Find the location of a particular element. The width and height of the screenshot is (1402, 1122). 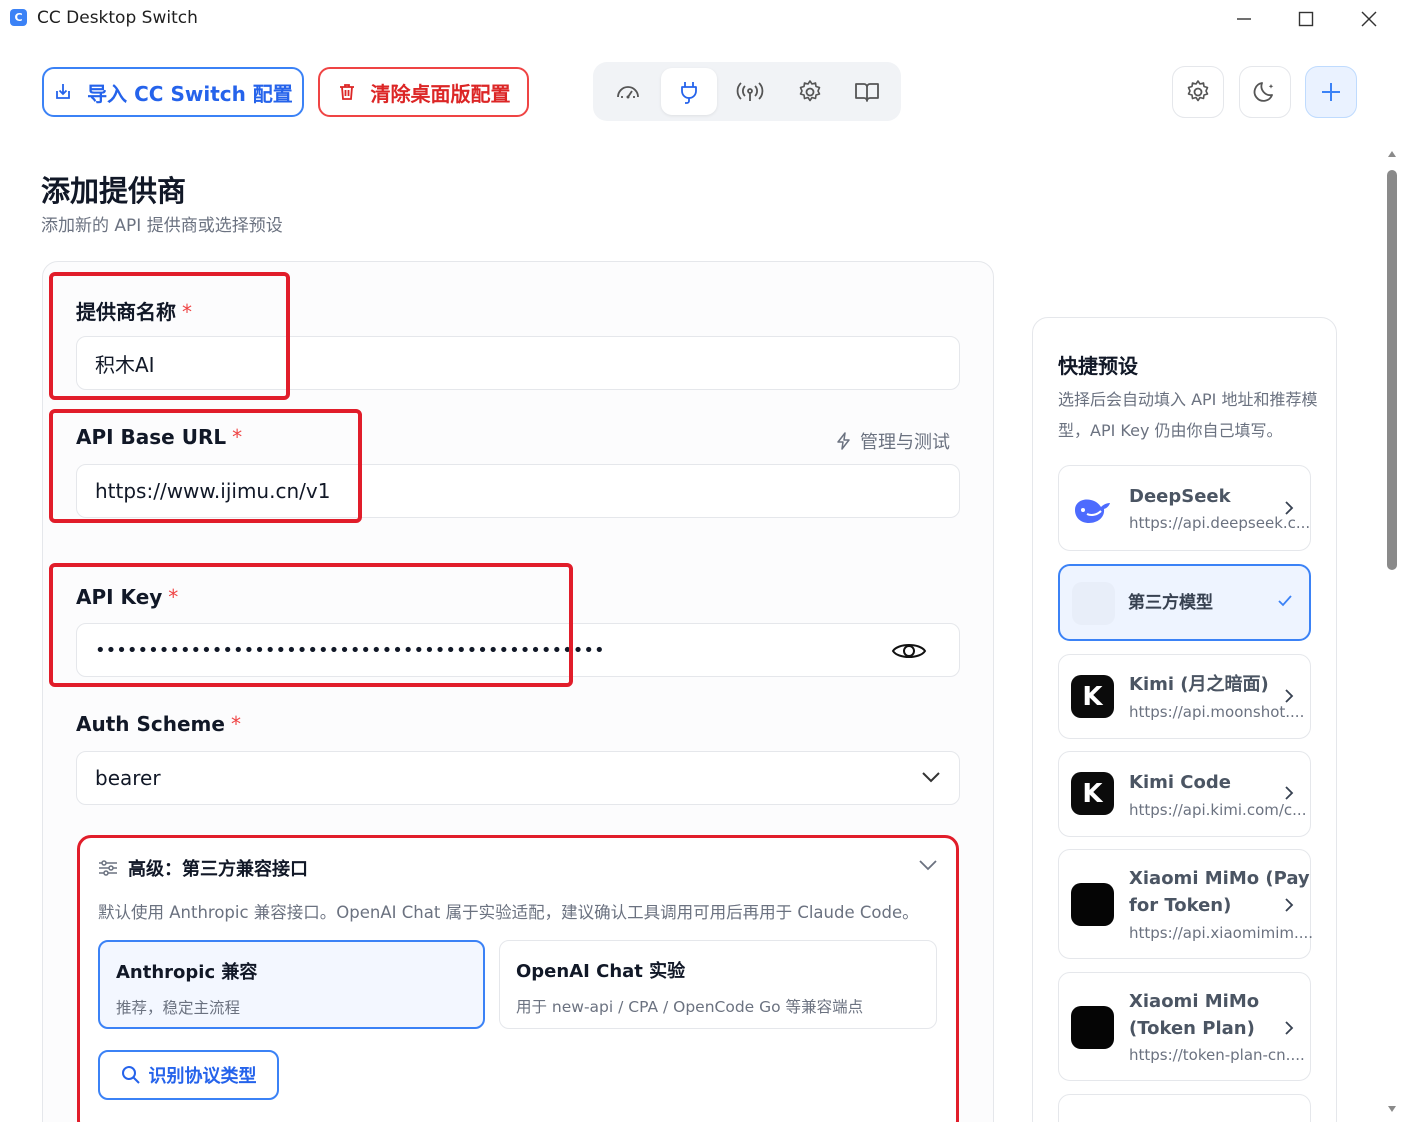

option-anthropic: Anthropic 兼容 推荐，稳定主流程 is located at coordinates (291, 984).